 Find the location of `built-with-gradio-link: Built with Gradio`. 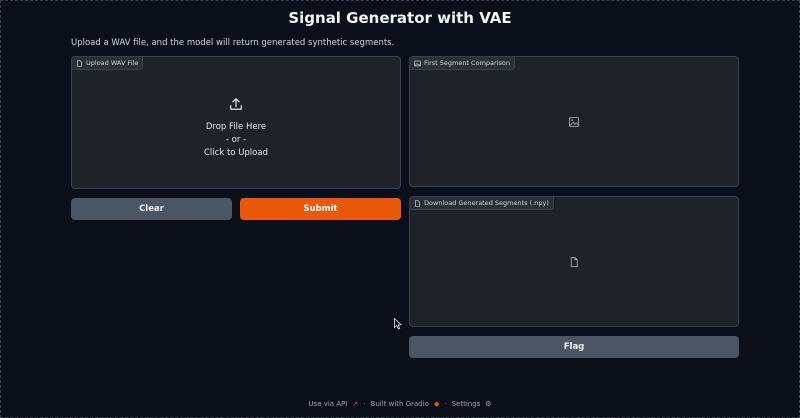

built-with-gradio-link: Built with Gradio is located at coordinates (400, 404).